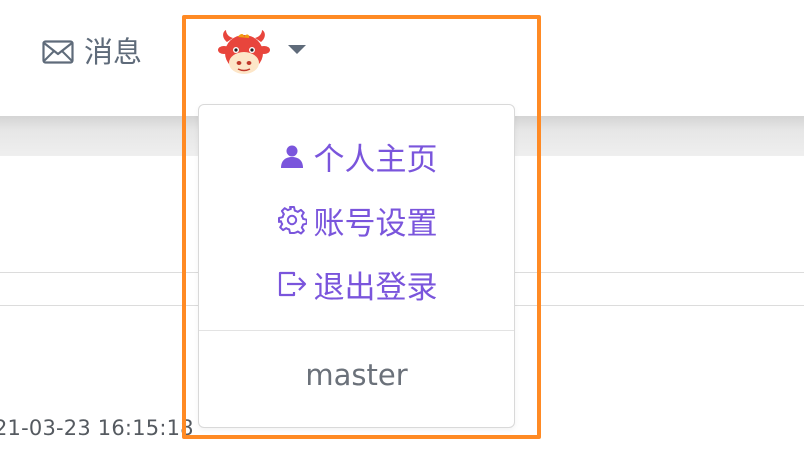  I want to click on messages-link: 消息, so click(92, 52).